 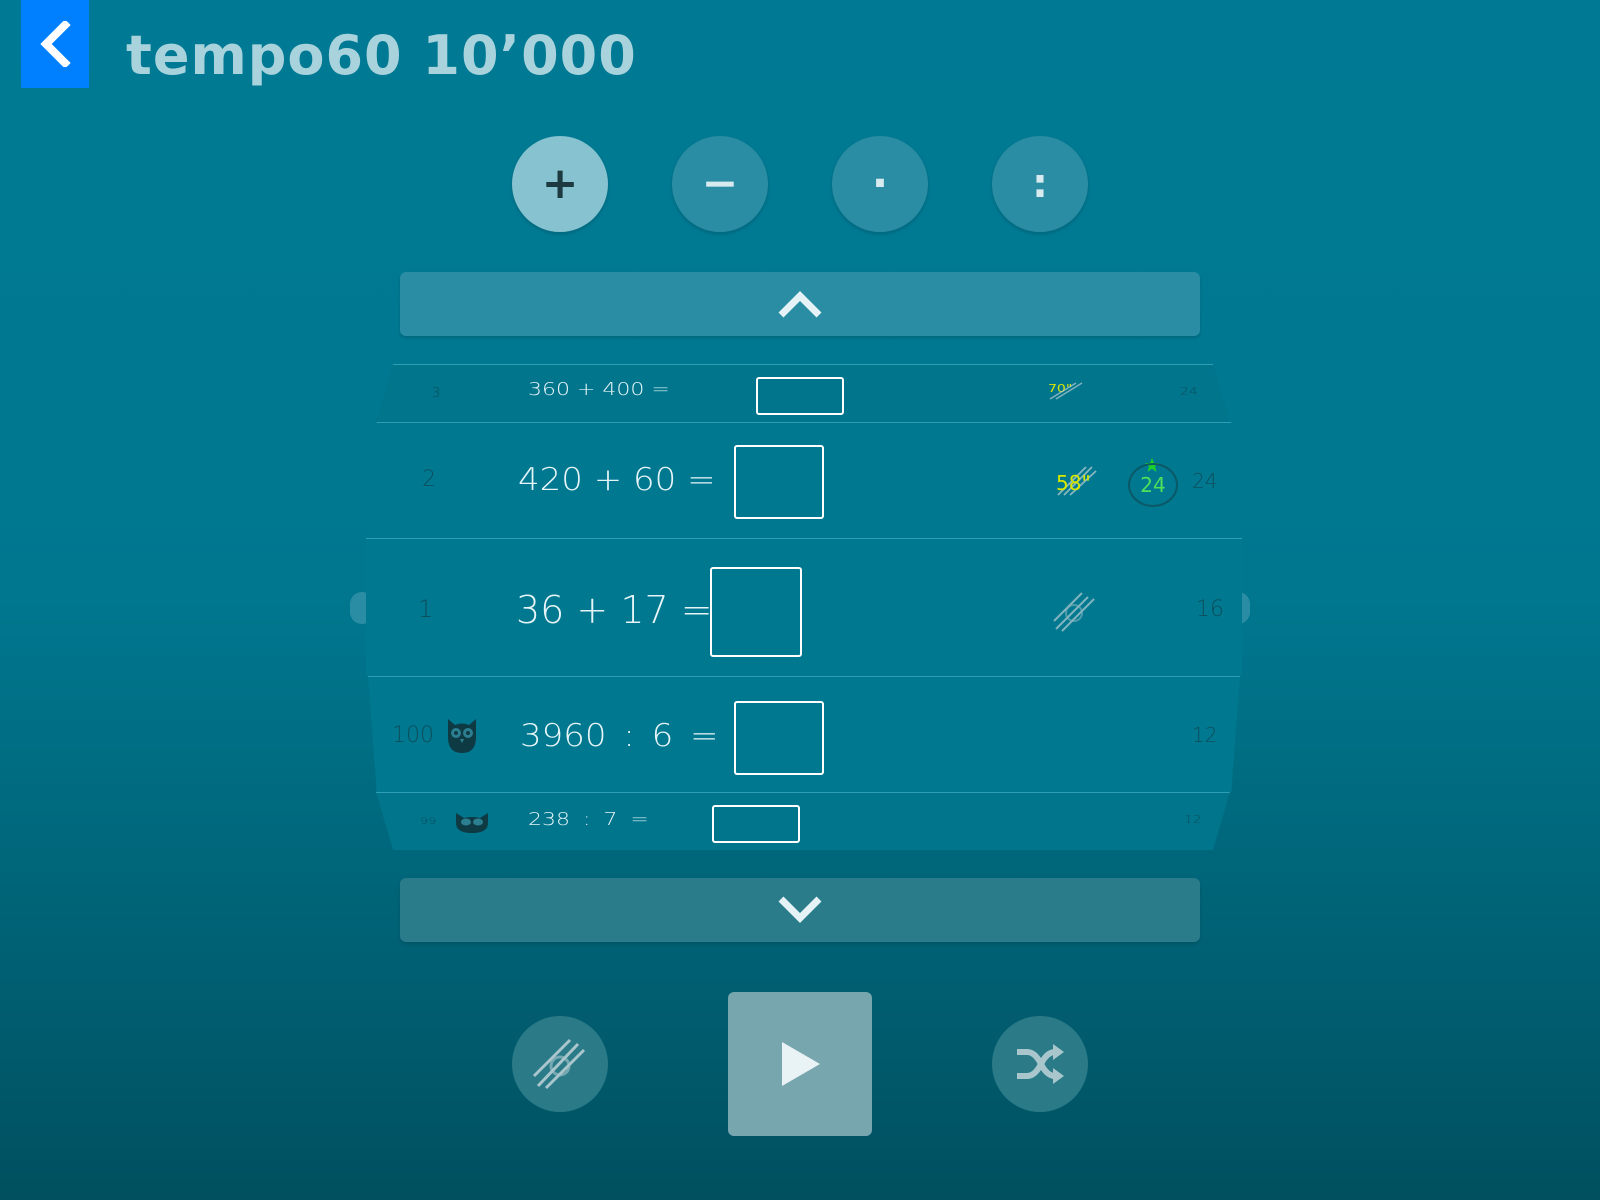 I want to click on minus-icon: −, so click(x=720, y=183).